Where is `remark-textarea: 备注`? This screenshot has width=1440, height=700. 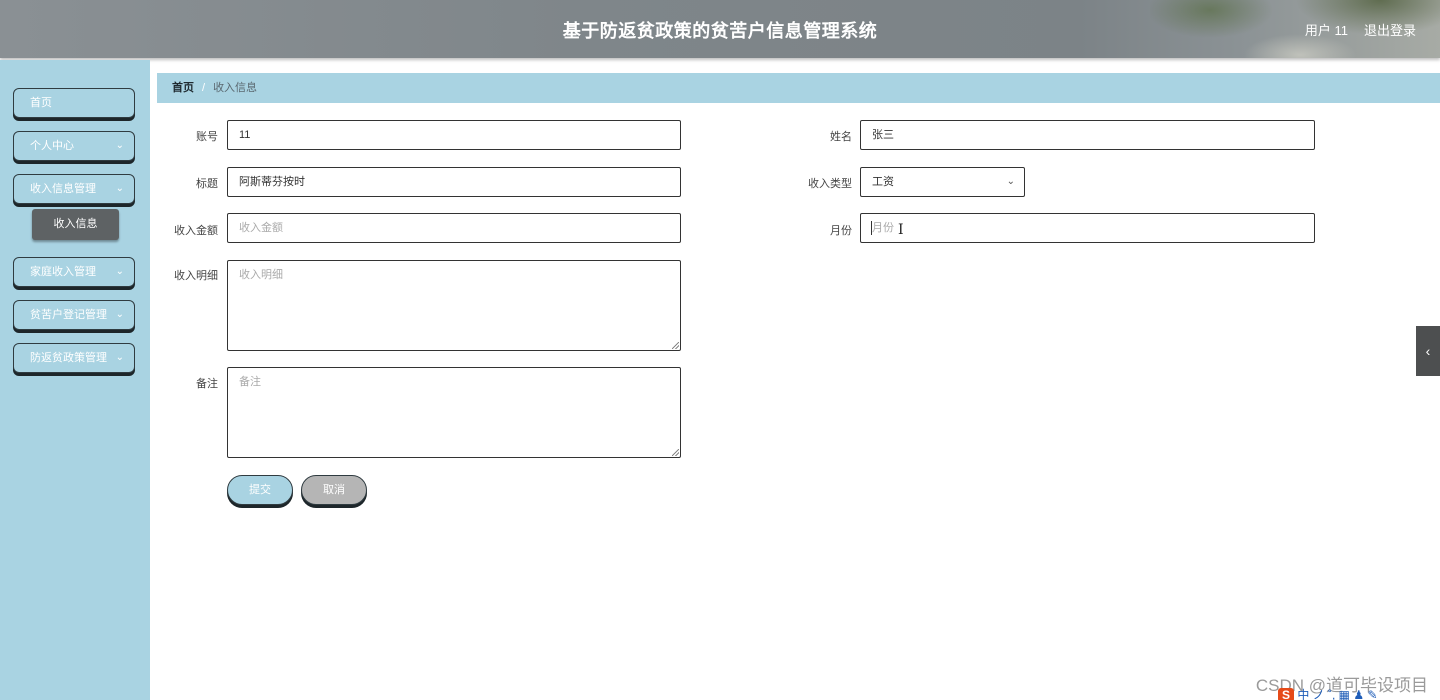 remark-textarea: 备注 is located at coordinates (454, 412).